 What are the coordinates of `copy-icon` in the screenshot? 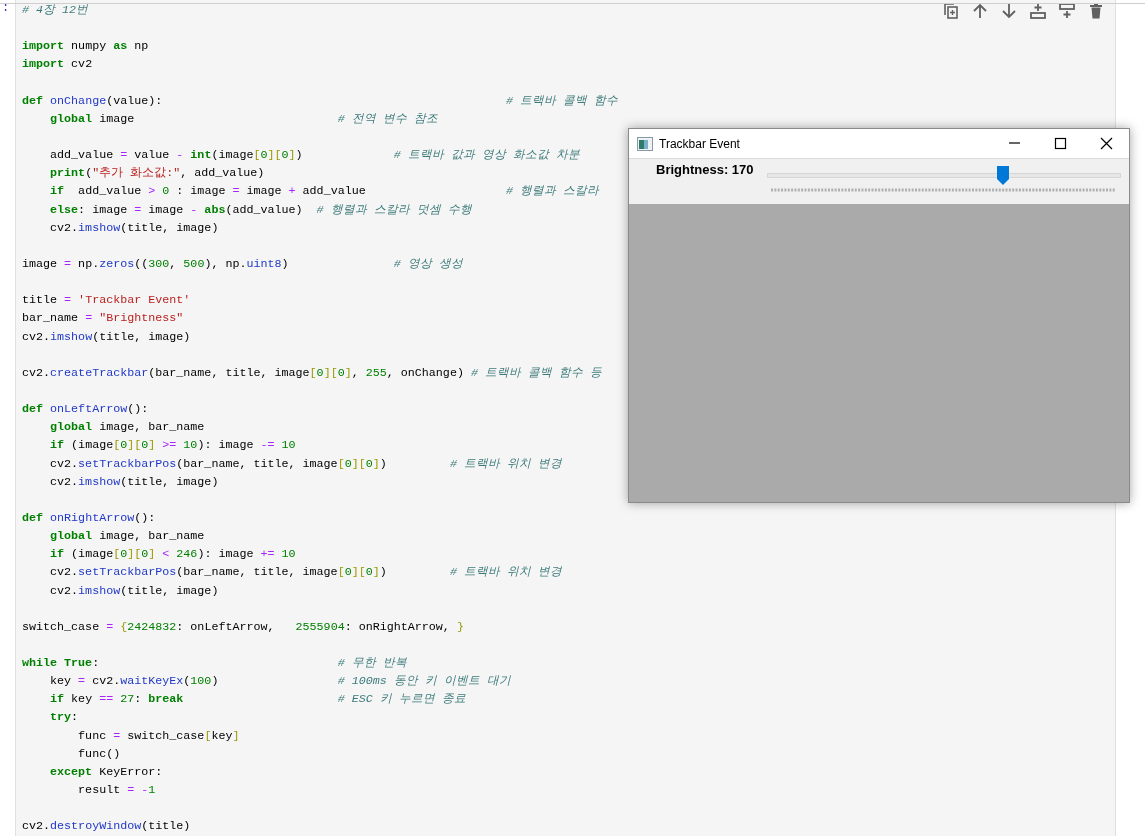 It's located at (951, 11).